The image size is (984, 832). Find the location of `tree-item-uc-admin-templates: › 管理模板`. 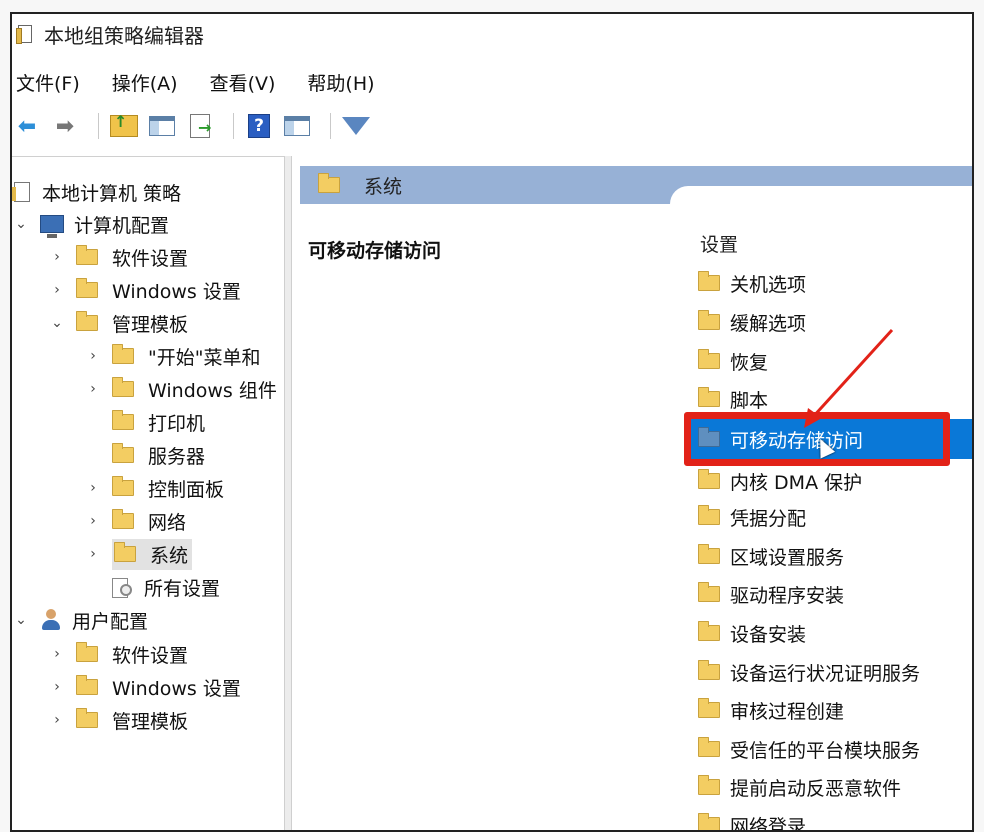

tree-item-uc-admin-templates: › 管理模板 is located at coordinates (119, 720).